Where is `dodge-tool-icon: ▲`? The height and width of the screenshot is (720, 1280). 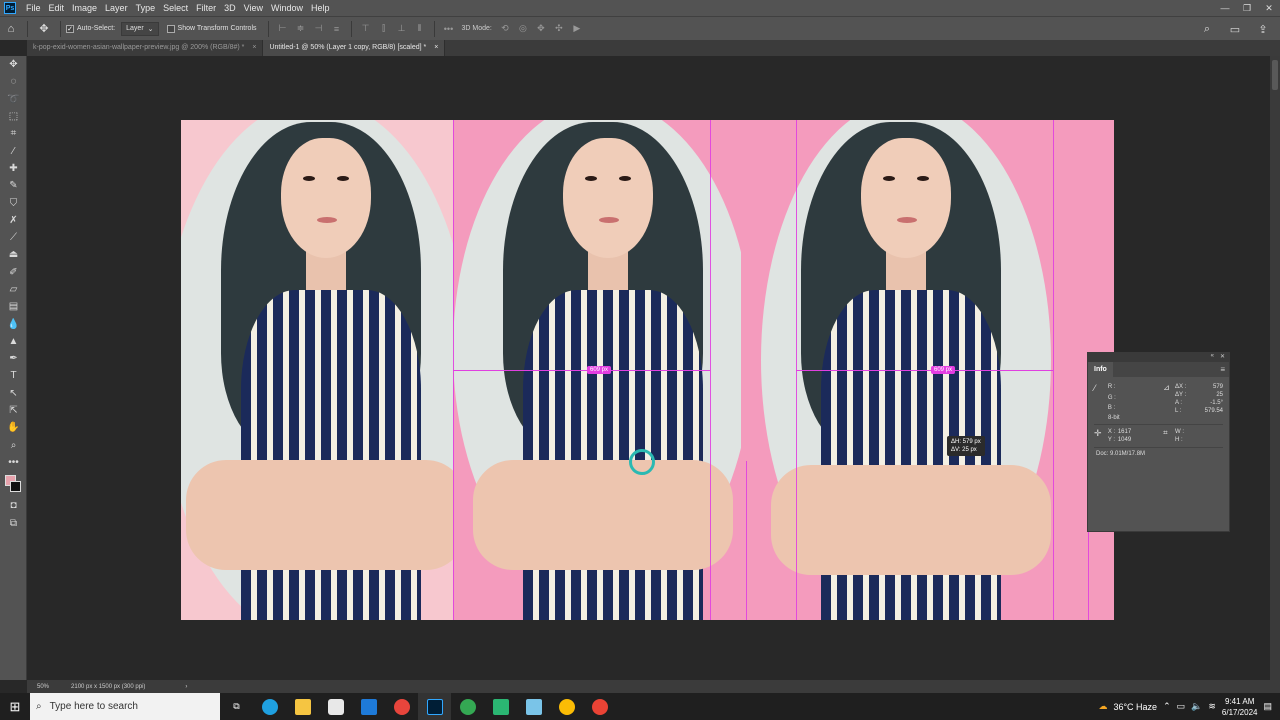 dodge-tool-icon: ▲ is located at coordinates (13, 341).